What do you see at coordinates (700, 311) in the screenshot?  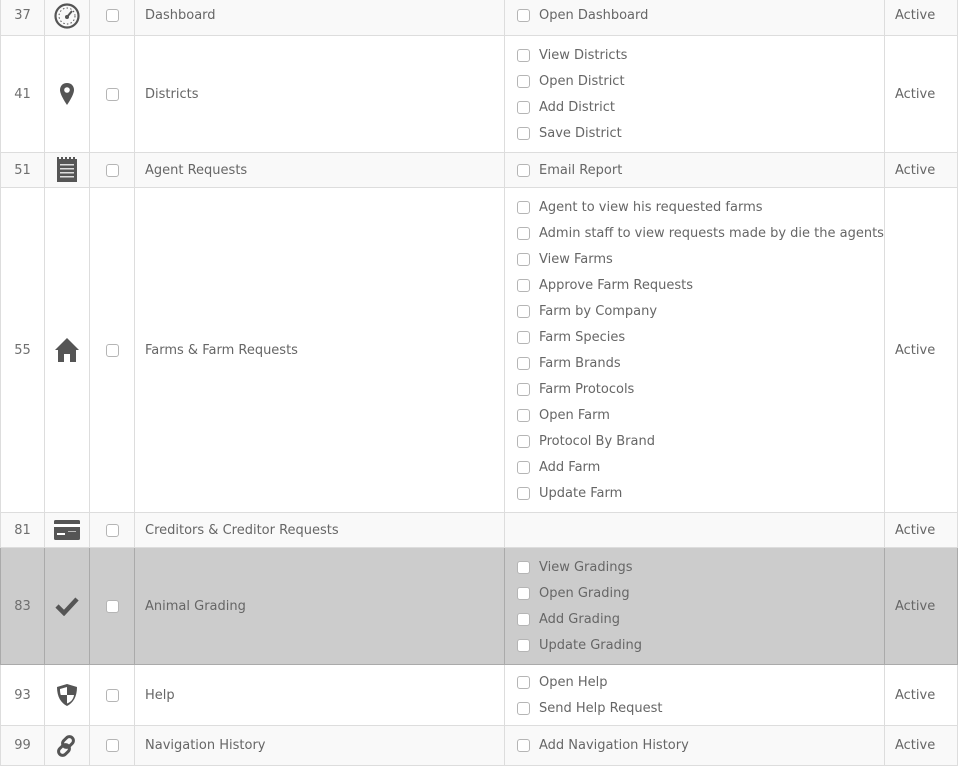 I see `permission-item: Farm by Company` at bounding box center [700, 311].